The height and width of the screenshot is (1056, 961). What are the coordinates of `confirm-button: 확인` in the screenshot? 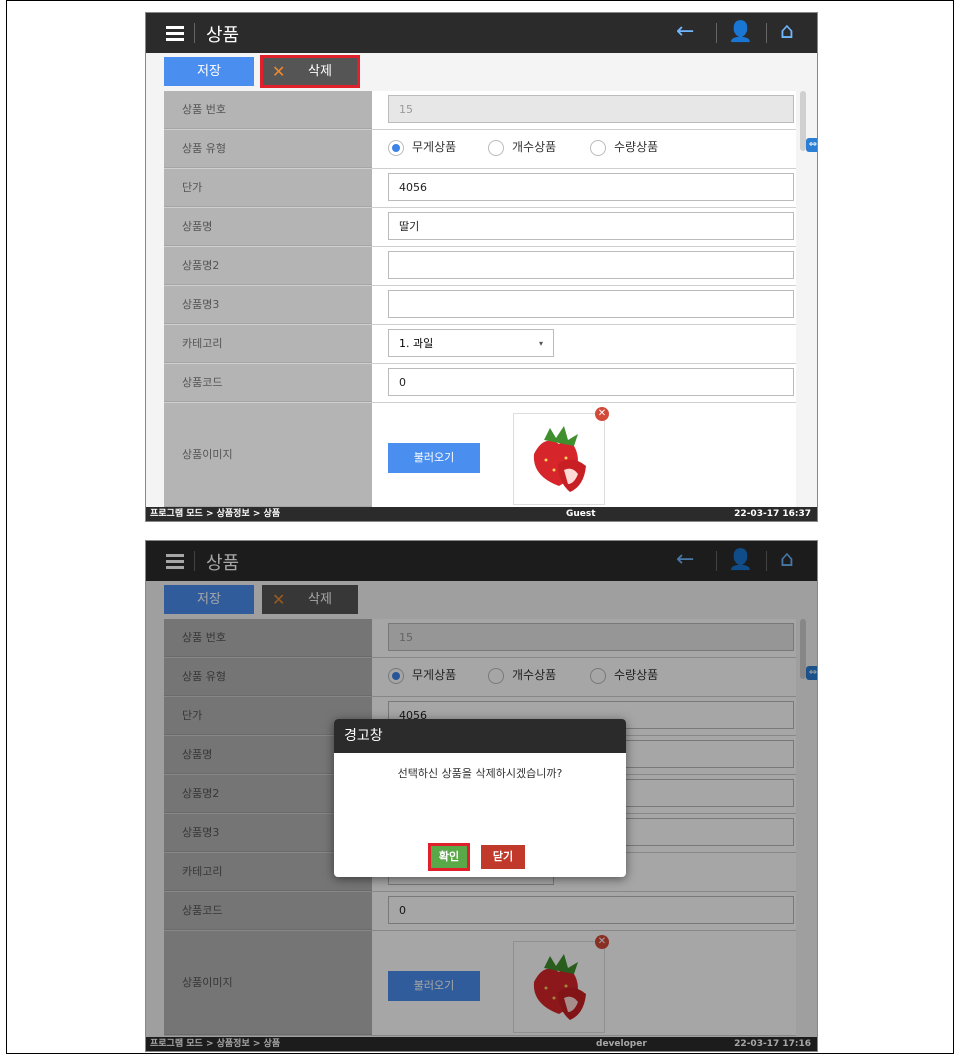 It's located at (449, 857).